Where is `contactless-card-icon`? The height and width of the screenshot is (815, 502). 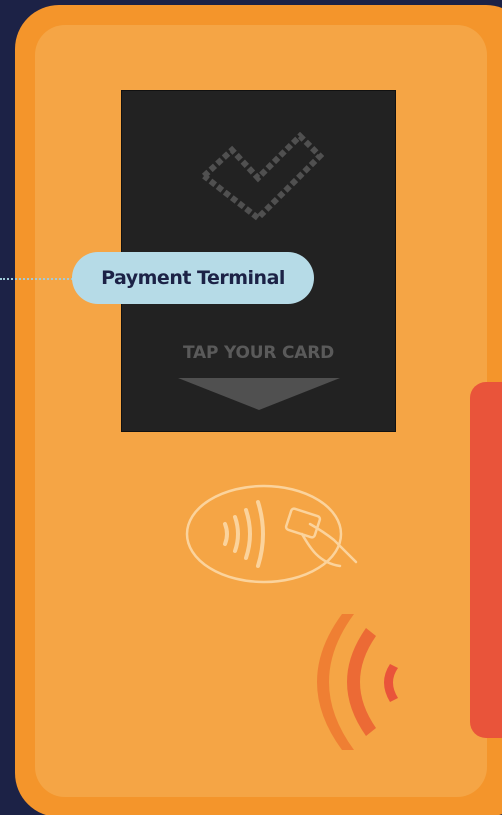
contactless-card-icon is located at coordinates (271, 534).